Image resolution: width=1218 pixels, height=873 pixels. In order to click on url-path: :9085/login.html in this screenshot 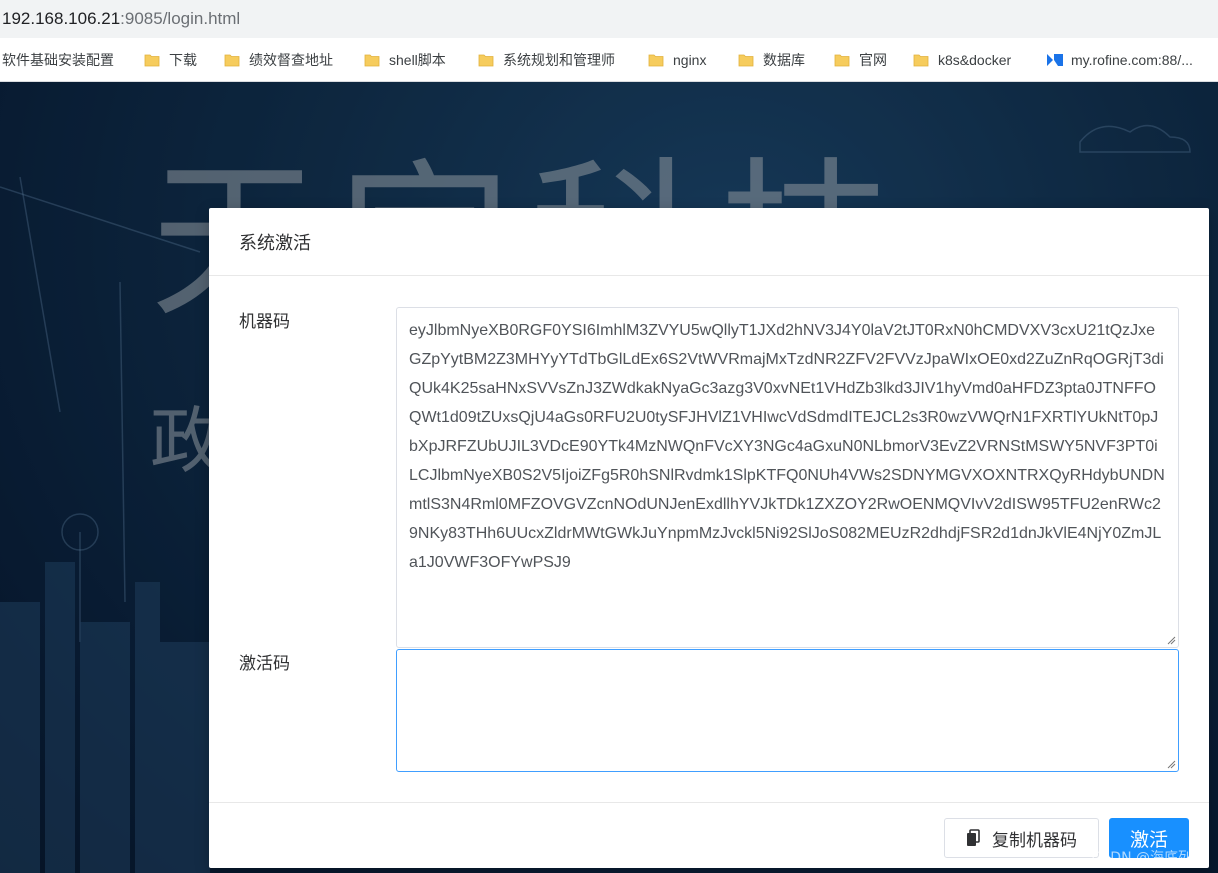, I will do `click(180, 18)`.